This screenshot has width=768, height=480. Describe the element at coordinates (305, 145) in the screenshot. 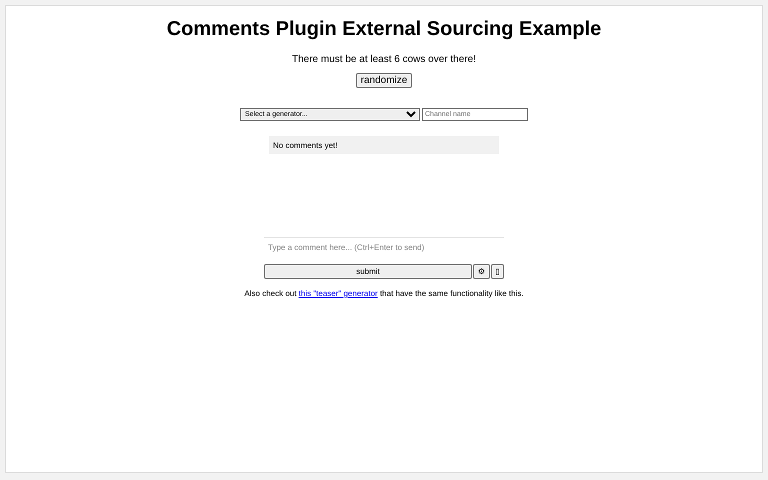

I see `empty-comments-text: No comments yet!` at that location.